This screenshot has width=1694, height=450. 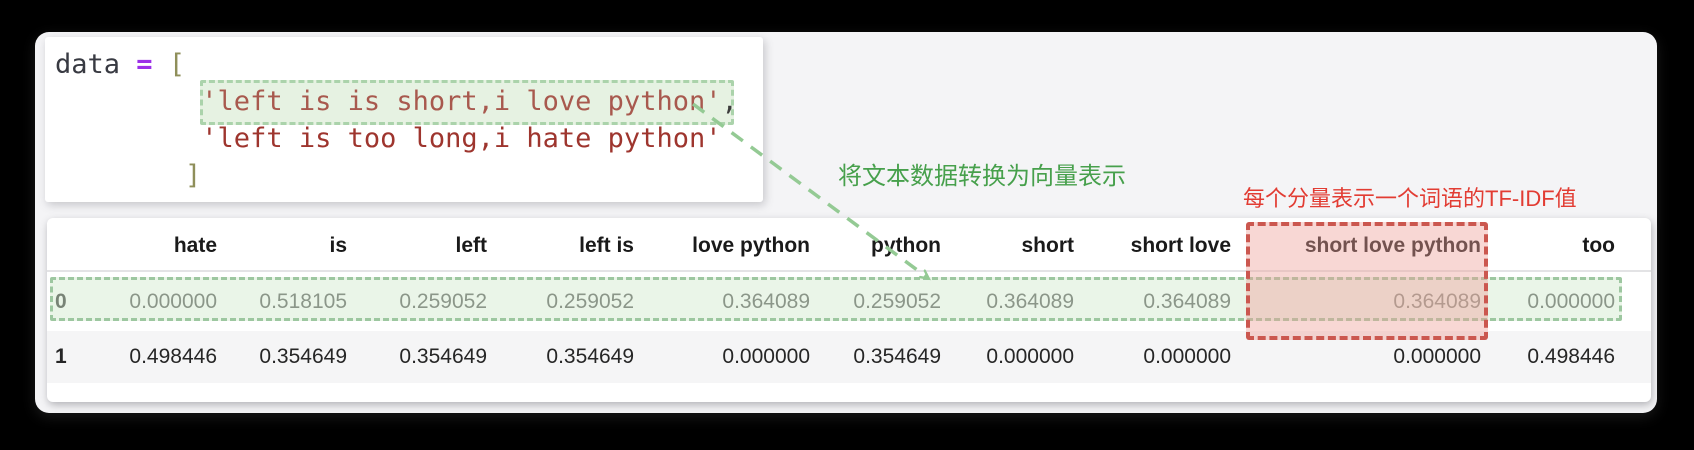 What do you see at coordinates (461, 101) in the screenshot?
I see `string-literal-1: 'left is is short,i love python'` at bounding box center [461, 101].